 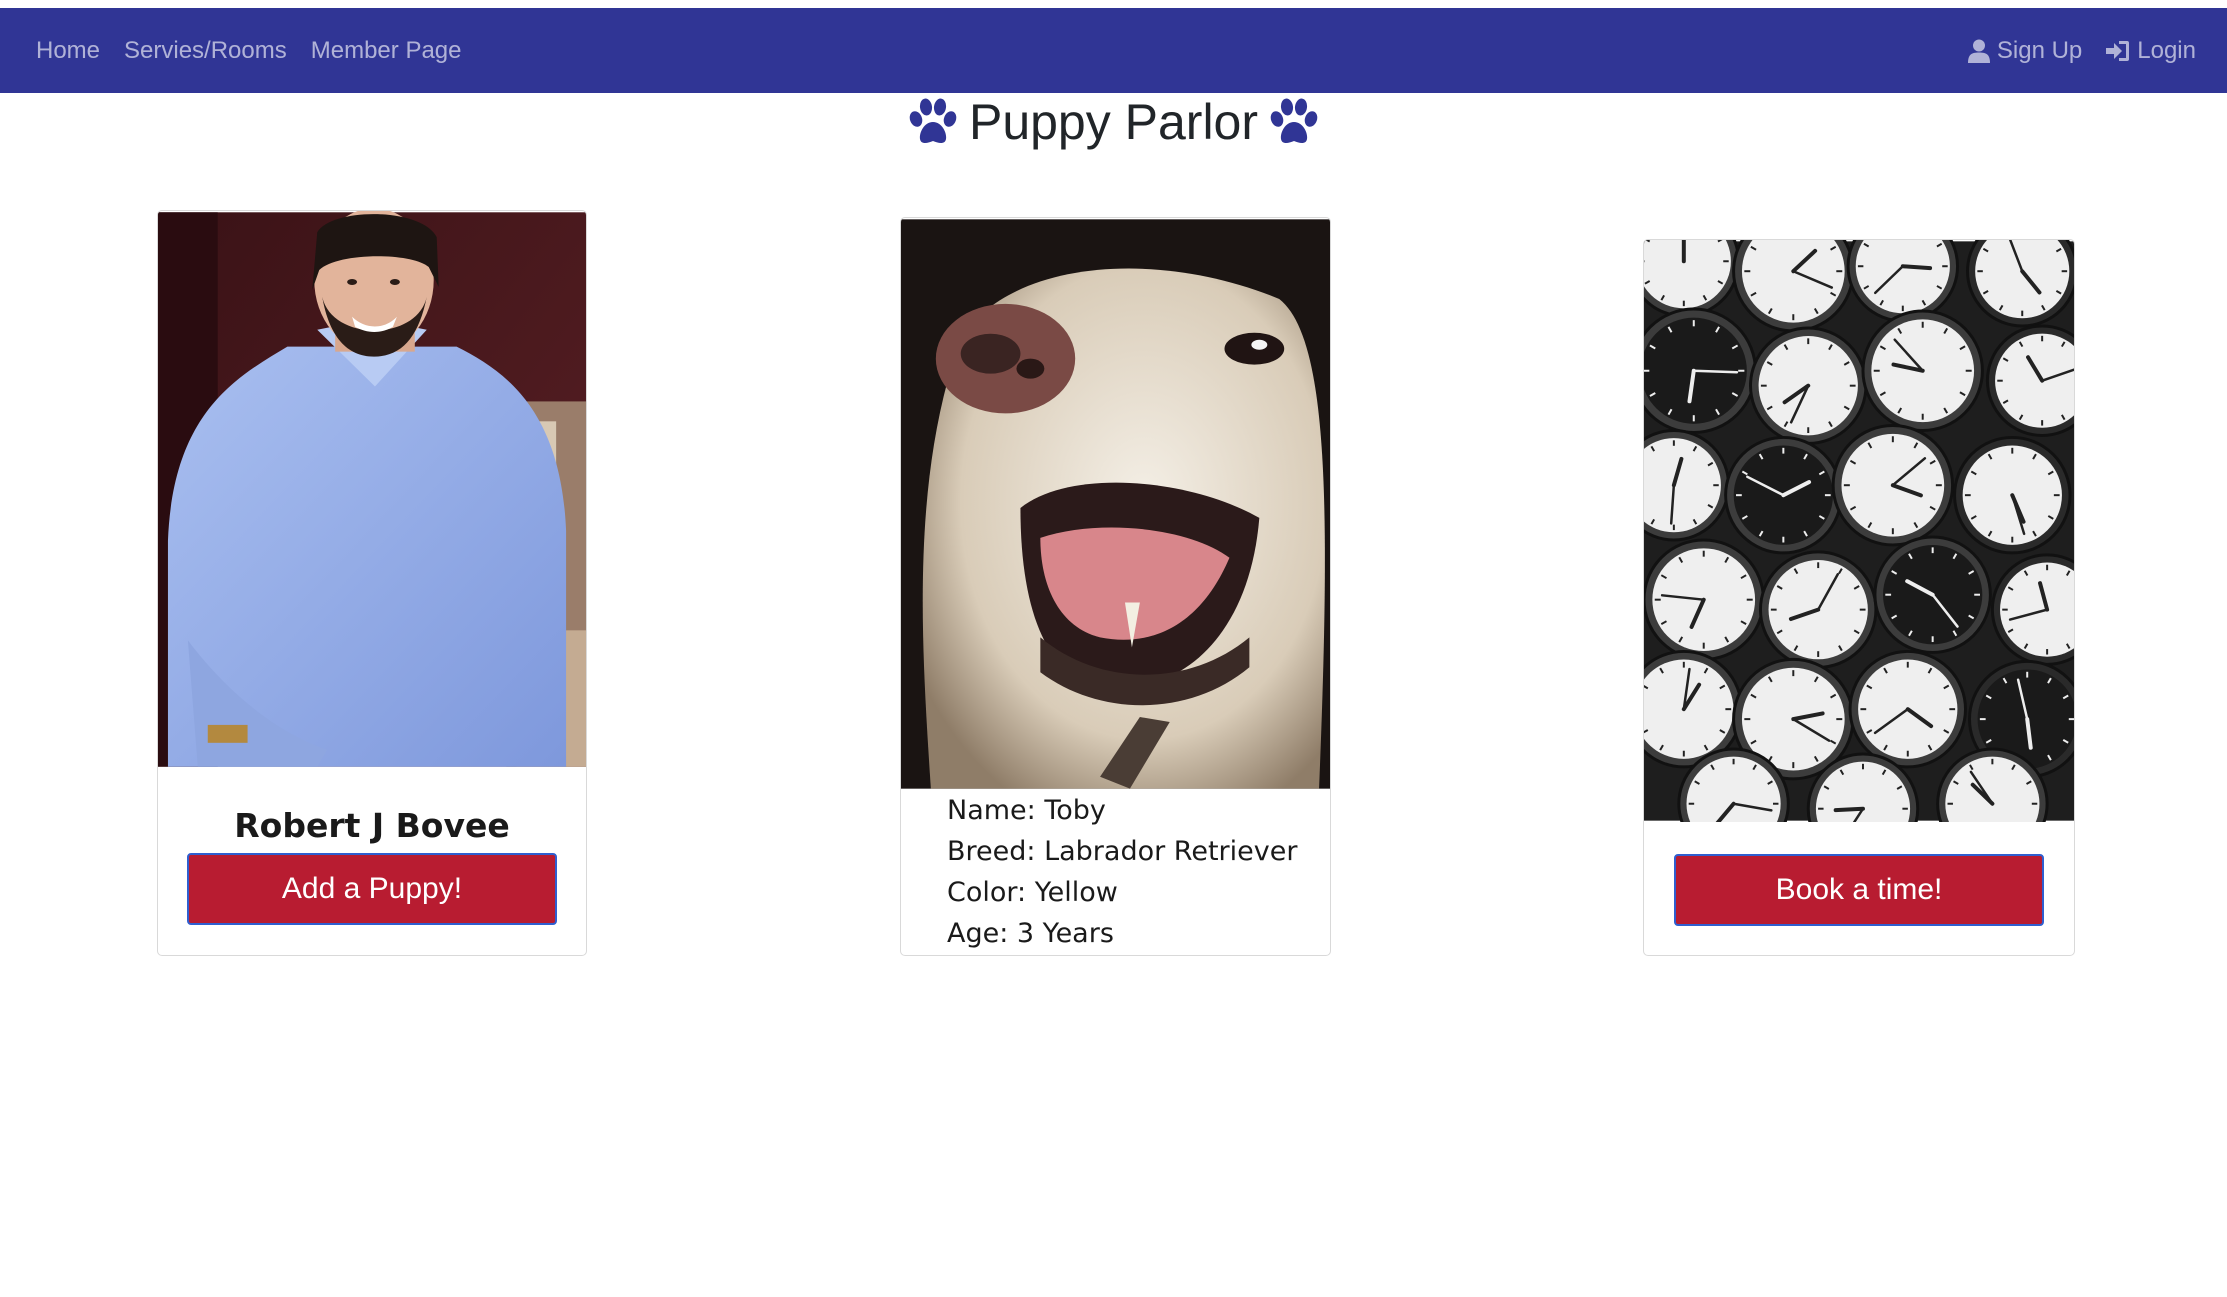 What do you see at coordinates (1032, 892) in the screenshot?
I see `puppy-color: Color: Yellow` at bounding box center [1032, 892].